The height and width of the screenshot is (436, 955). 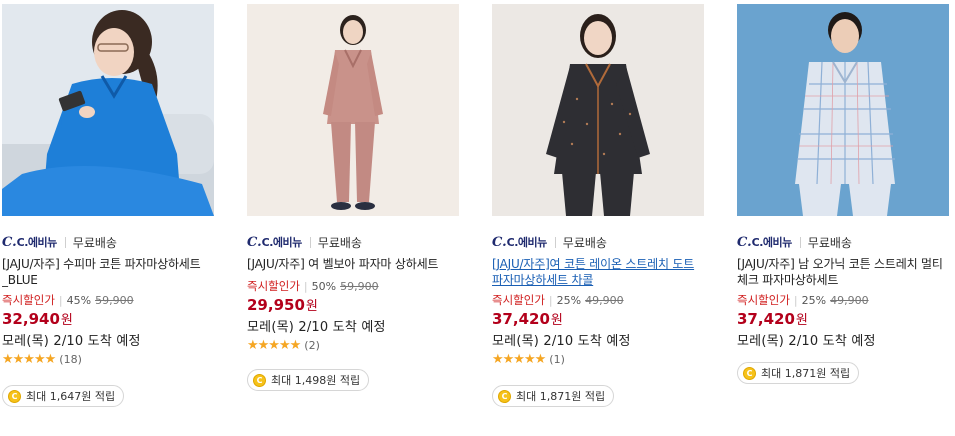 What do you see at coordinates (600, 359) in the screenshot?
I see `rating: ★★★★★ (1)` at bounding box center [600, 359].